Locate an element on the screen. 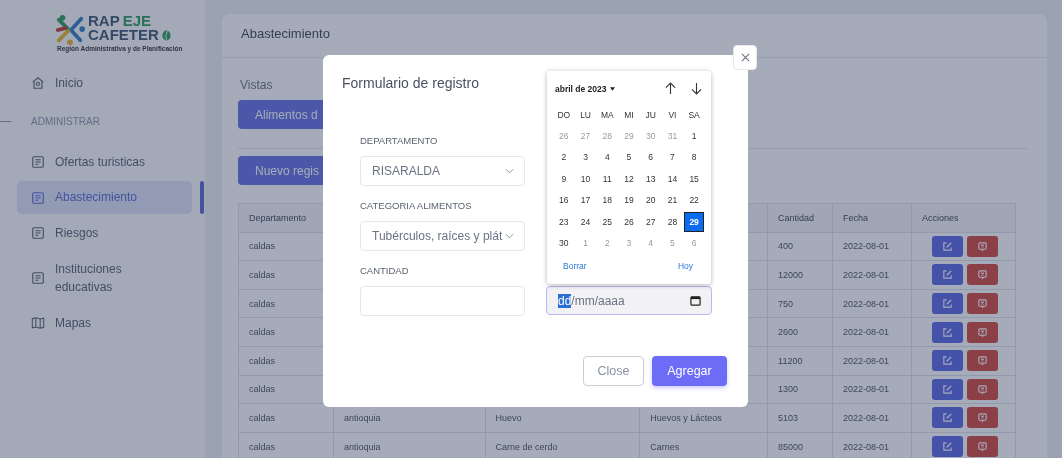 The image size is (1062, 458). arrow-down-icon is located at coordinates (696, 88).